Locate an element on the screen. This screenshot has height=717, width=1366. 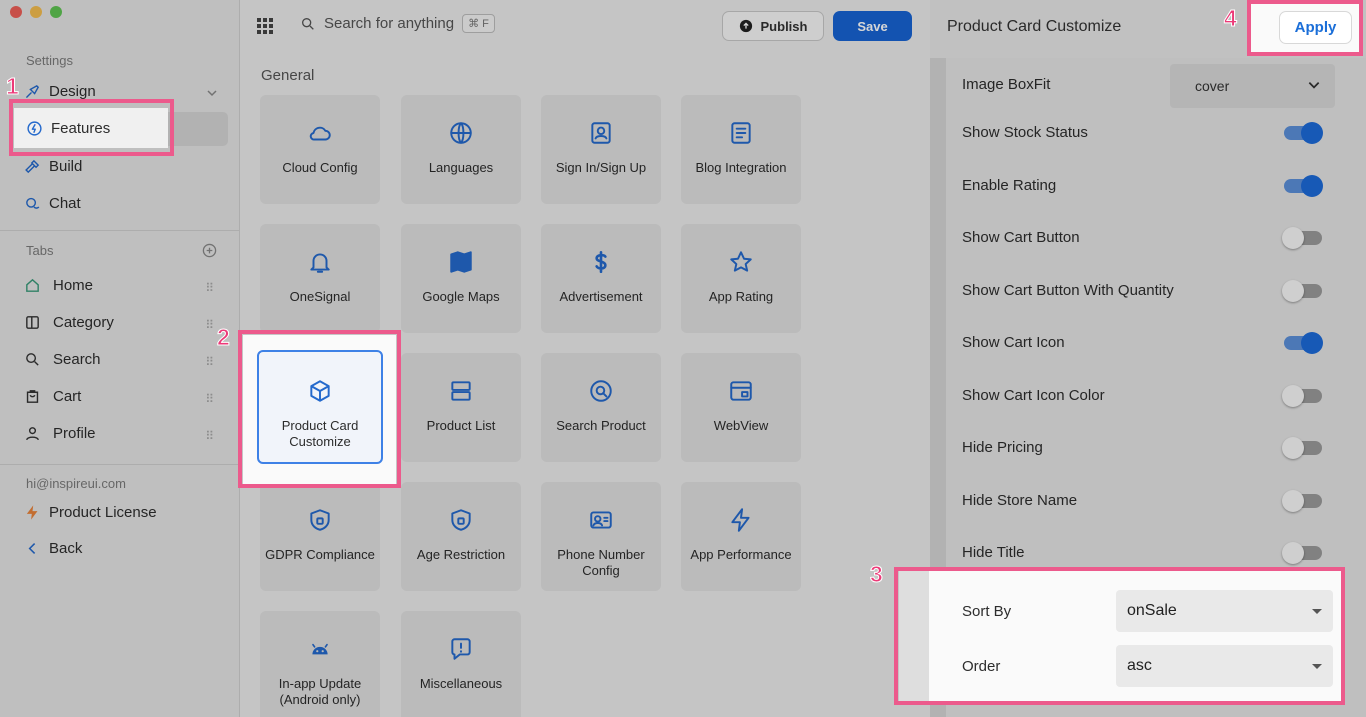
sidebar-item-build: Build is located at coordinates (53, 166).